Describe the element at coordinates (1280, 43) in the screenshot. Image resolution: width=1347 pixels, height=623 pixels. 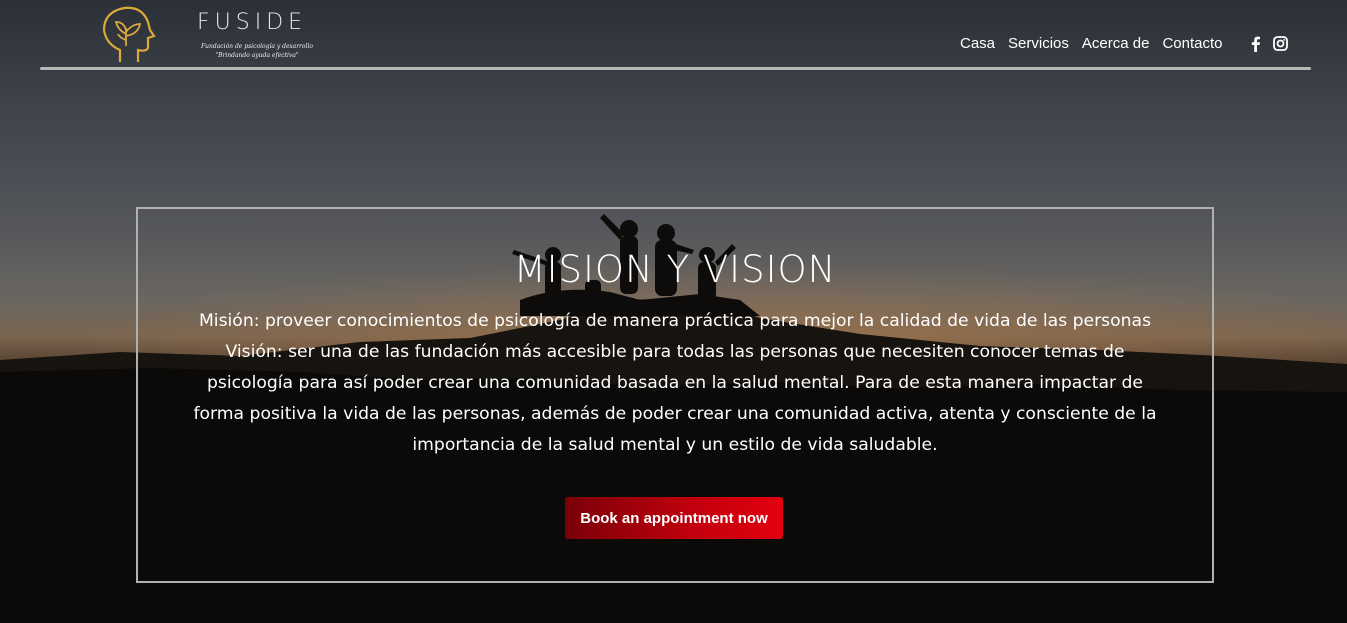
I see `instagram-icon` at that location.